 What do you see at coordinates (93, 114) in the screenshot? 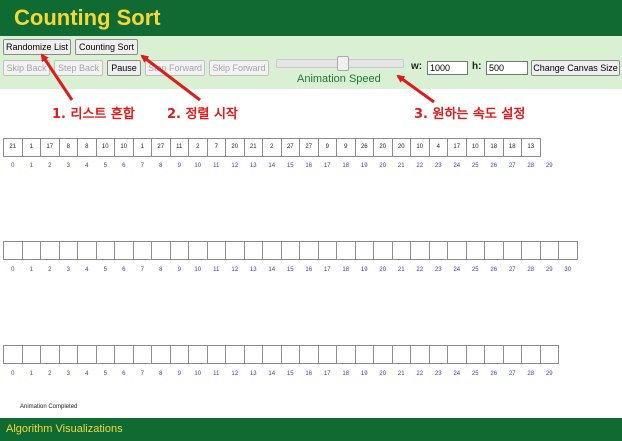
I see `annotation-shuffle: 1. 리스트 혼합` at bounding box center [93, 114].